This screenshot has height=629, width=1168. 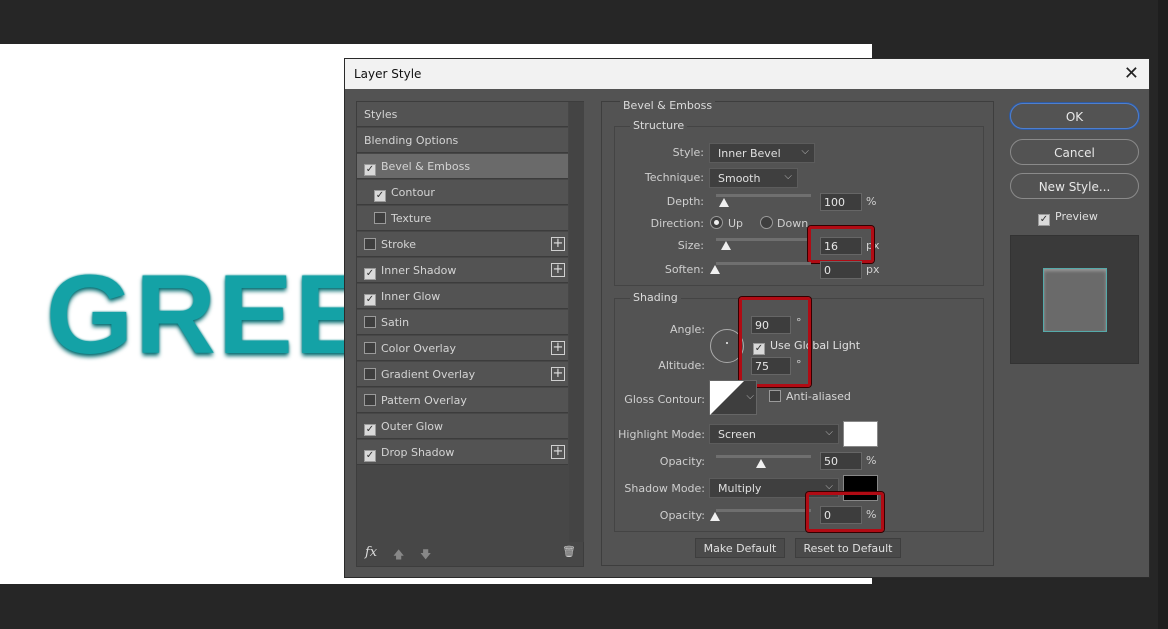 What do you see at coordinates (733, 397) in the screenshot?
I see `gloss-contour-picker: ⌵` at bounding box center [733, 397].